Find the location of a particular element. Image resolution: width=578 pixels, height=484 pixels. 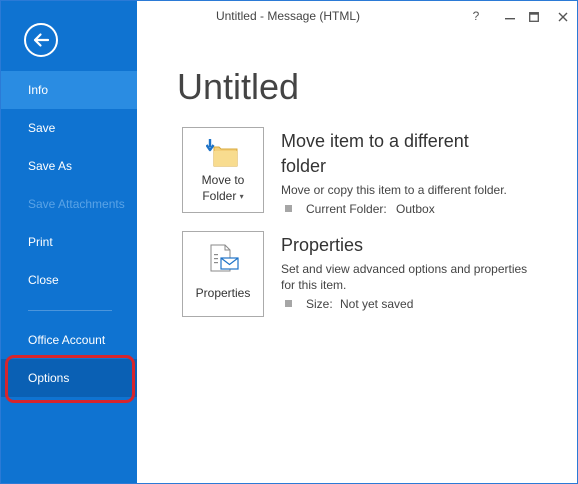

sidebar-divider is located at coordinates (70, 310).